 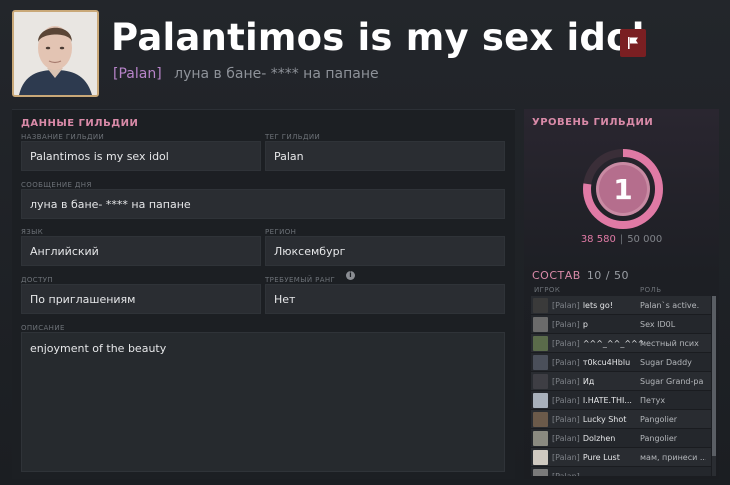 I want to click on roster-count: 10 / 50, so click(x=608, y=275).